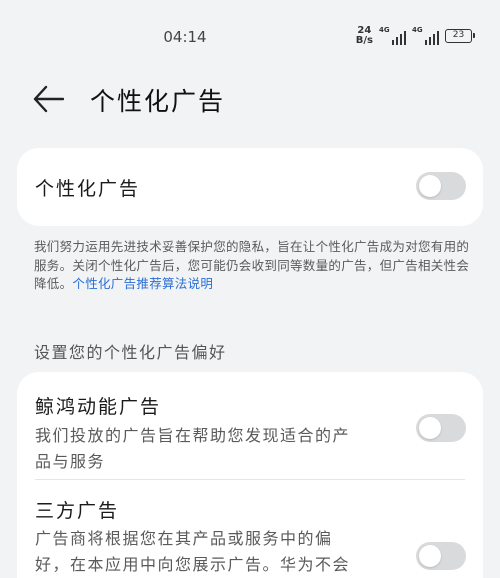  I want to click on whale-ads-title: 鲸鸿动能广告, so click(98, 407).